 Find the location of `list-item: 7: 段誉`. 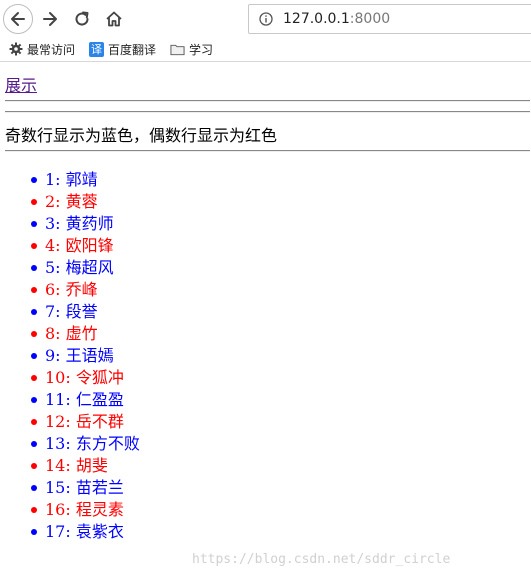

list-item: 7: 段誉 is located at coordinates (70, 312).